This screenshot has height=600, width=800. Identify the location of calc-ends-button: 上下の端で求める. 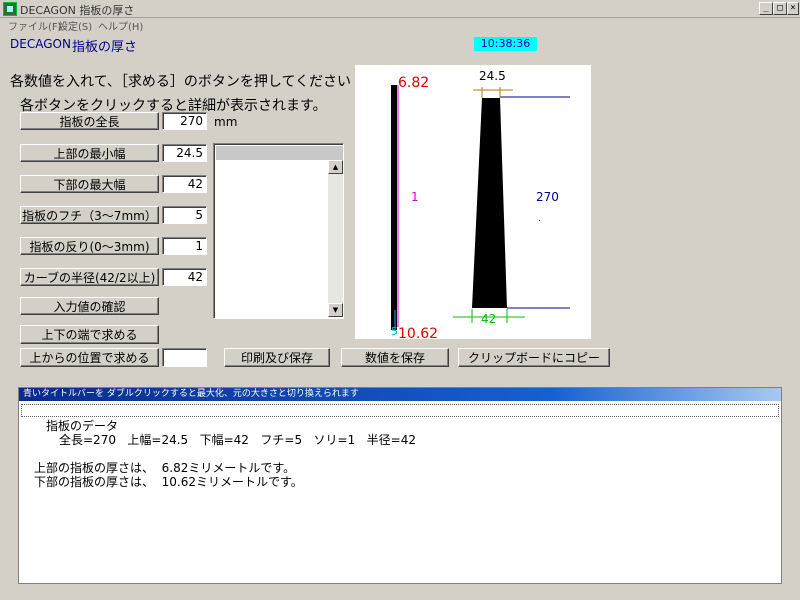
(89, 334).